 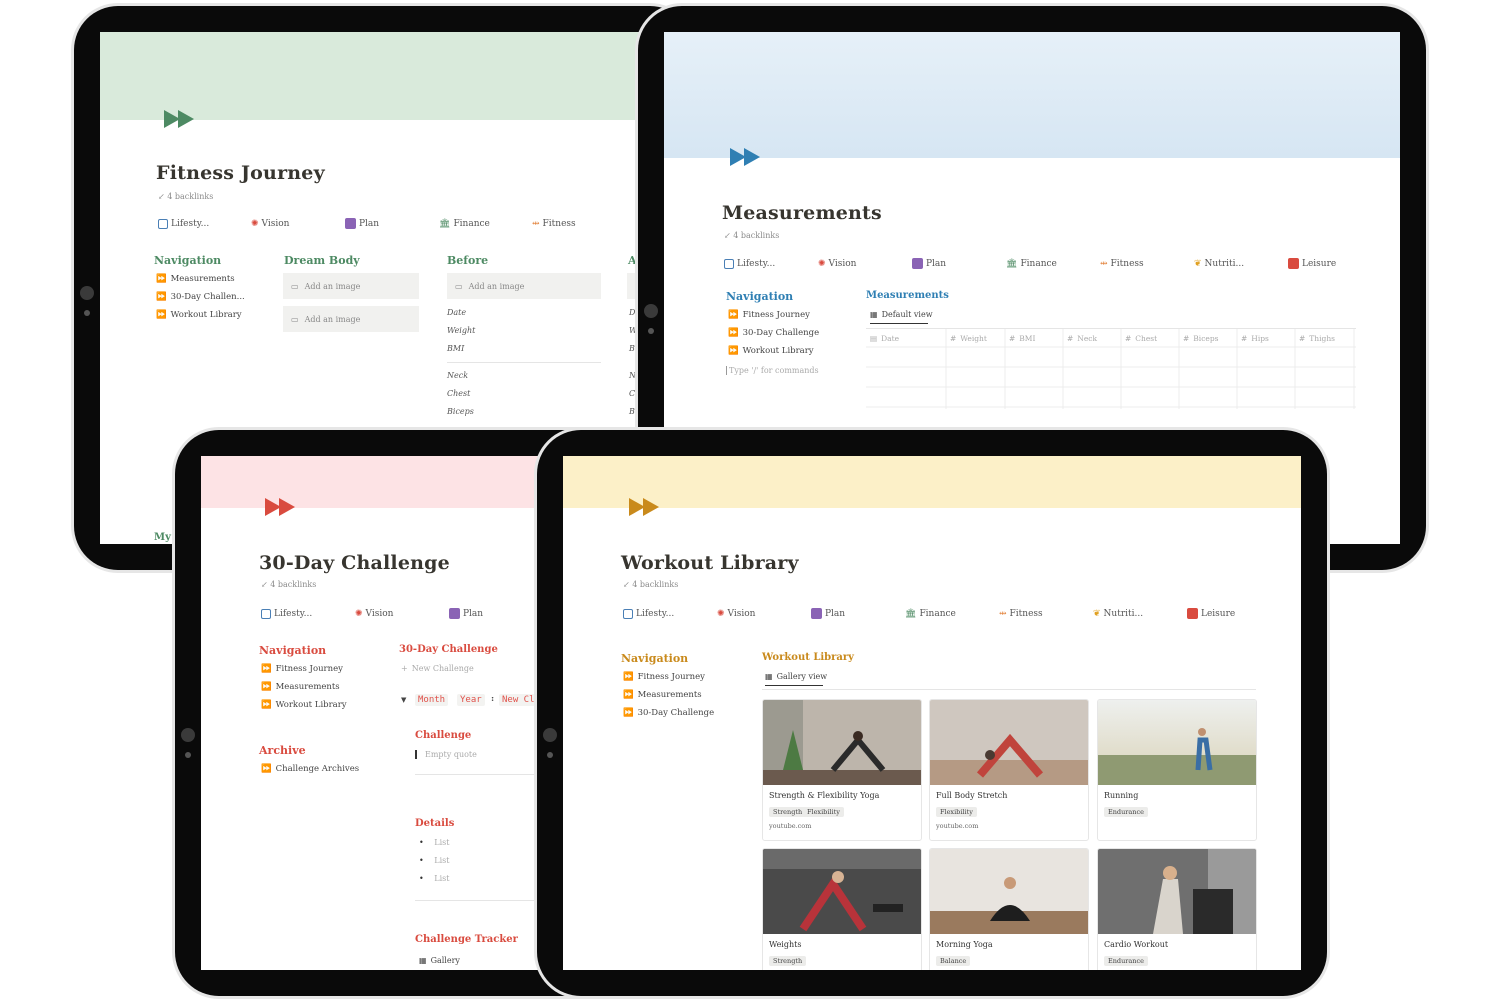 I want to click on view-tab-gallery: ▦ Gallery view, so click(x=796, y=679).